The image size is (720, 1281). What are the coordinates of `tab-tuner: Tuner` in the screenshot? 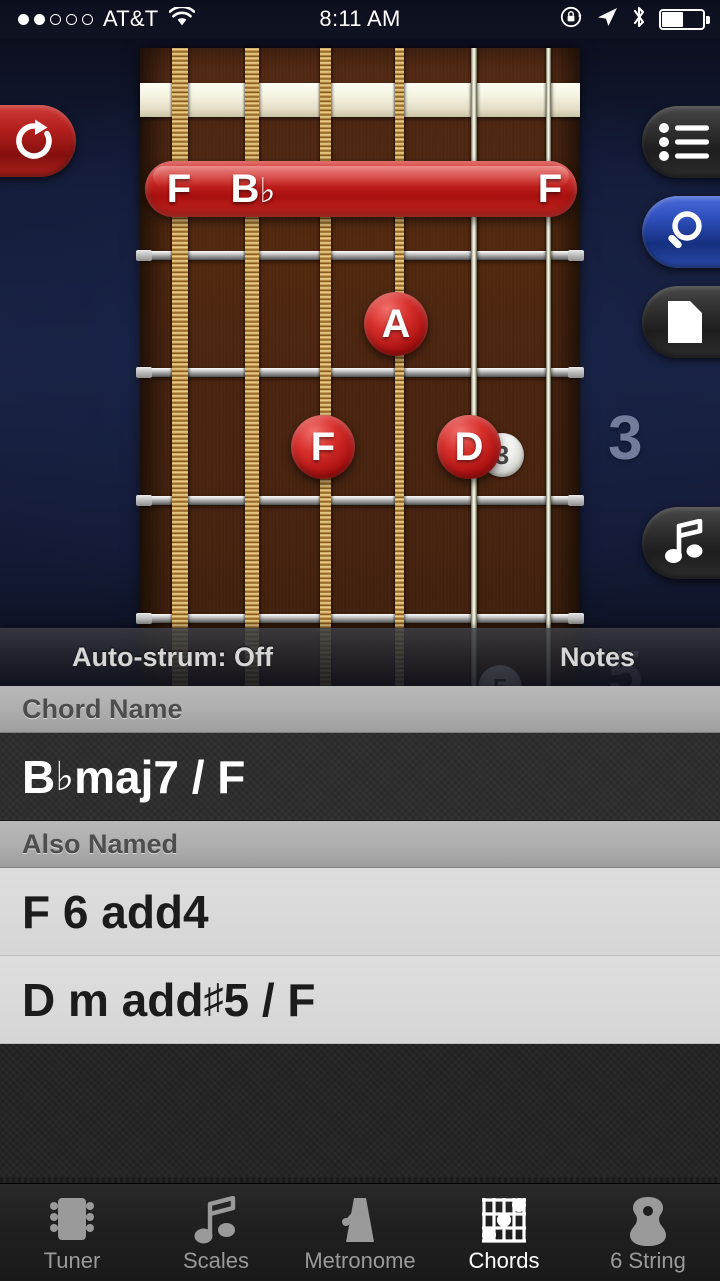 It's located at (72, 1232).